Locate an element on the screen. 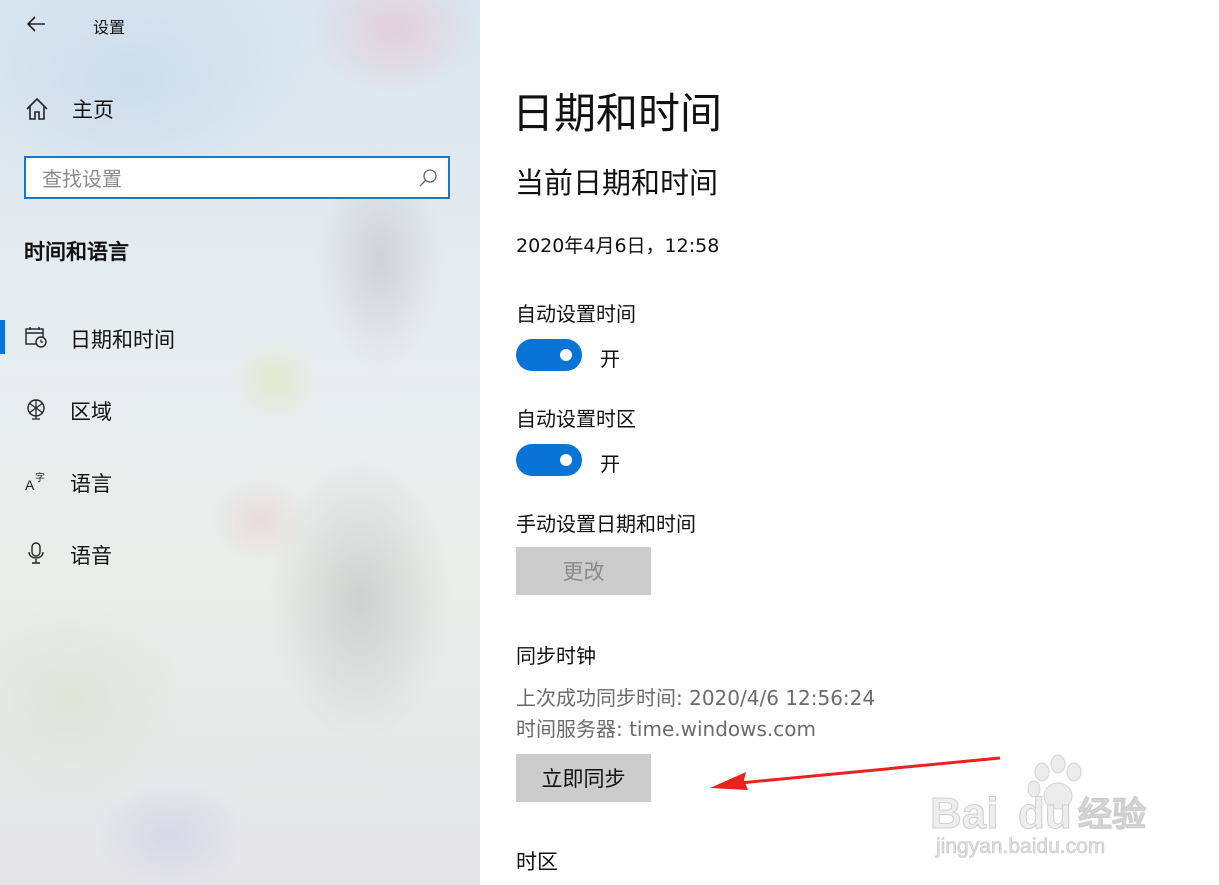 The image size is (1219, 885). home-icon is located at coordinates (37, 108).